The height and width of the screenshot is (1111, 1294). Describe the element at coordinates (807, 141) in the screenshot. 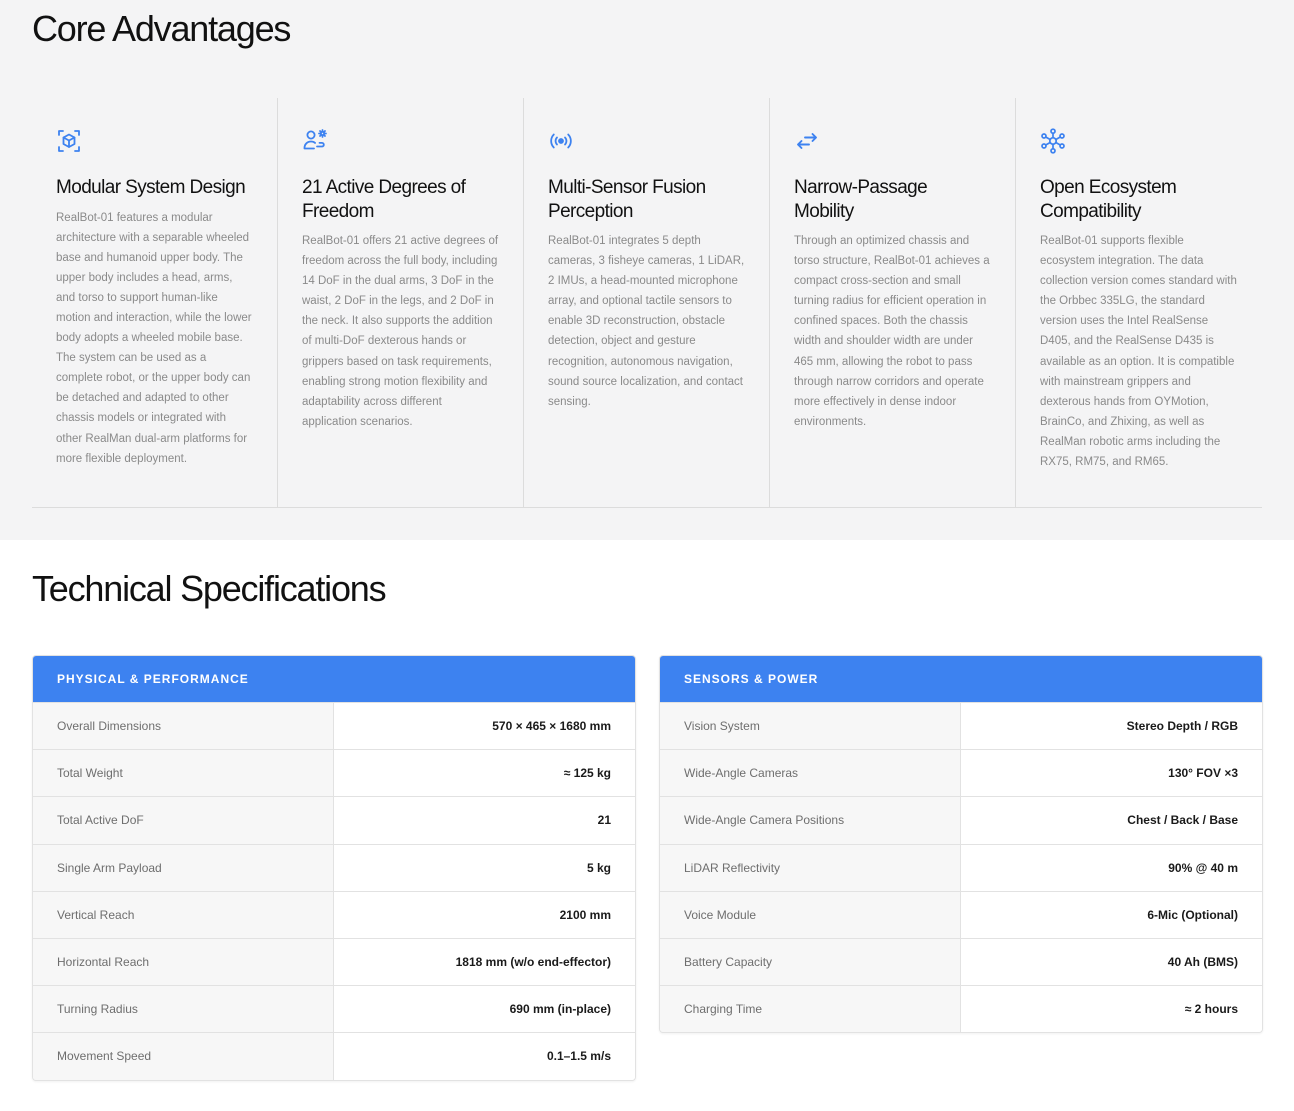

I see `arrows-left-right-icon` at that location.